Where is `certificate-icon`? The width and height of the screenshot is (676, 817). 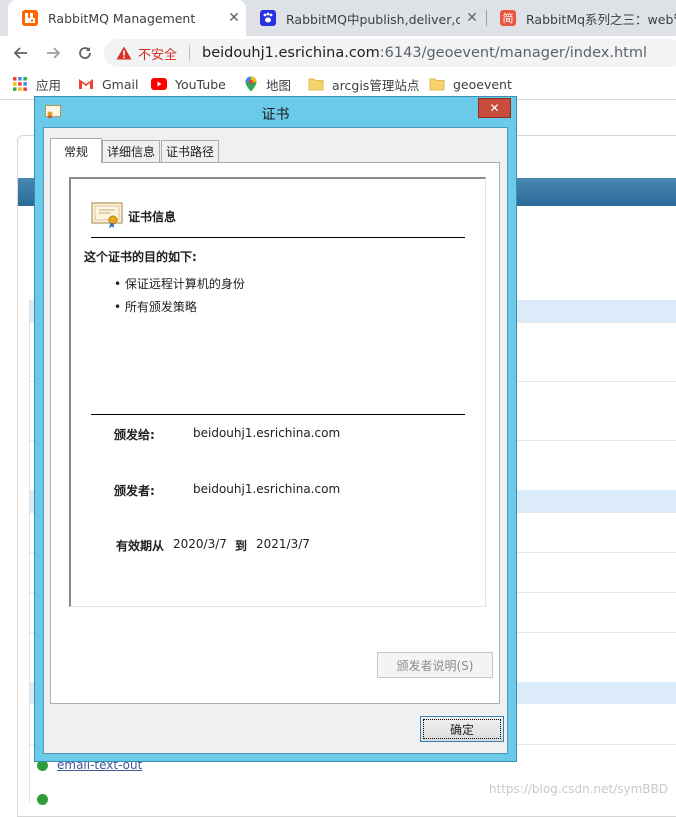 certificate-icon is located at coordinates (107, 215).